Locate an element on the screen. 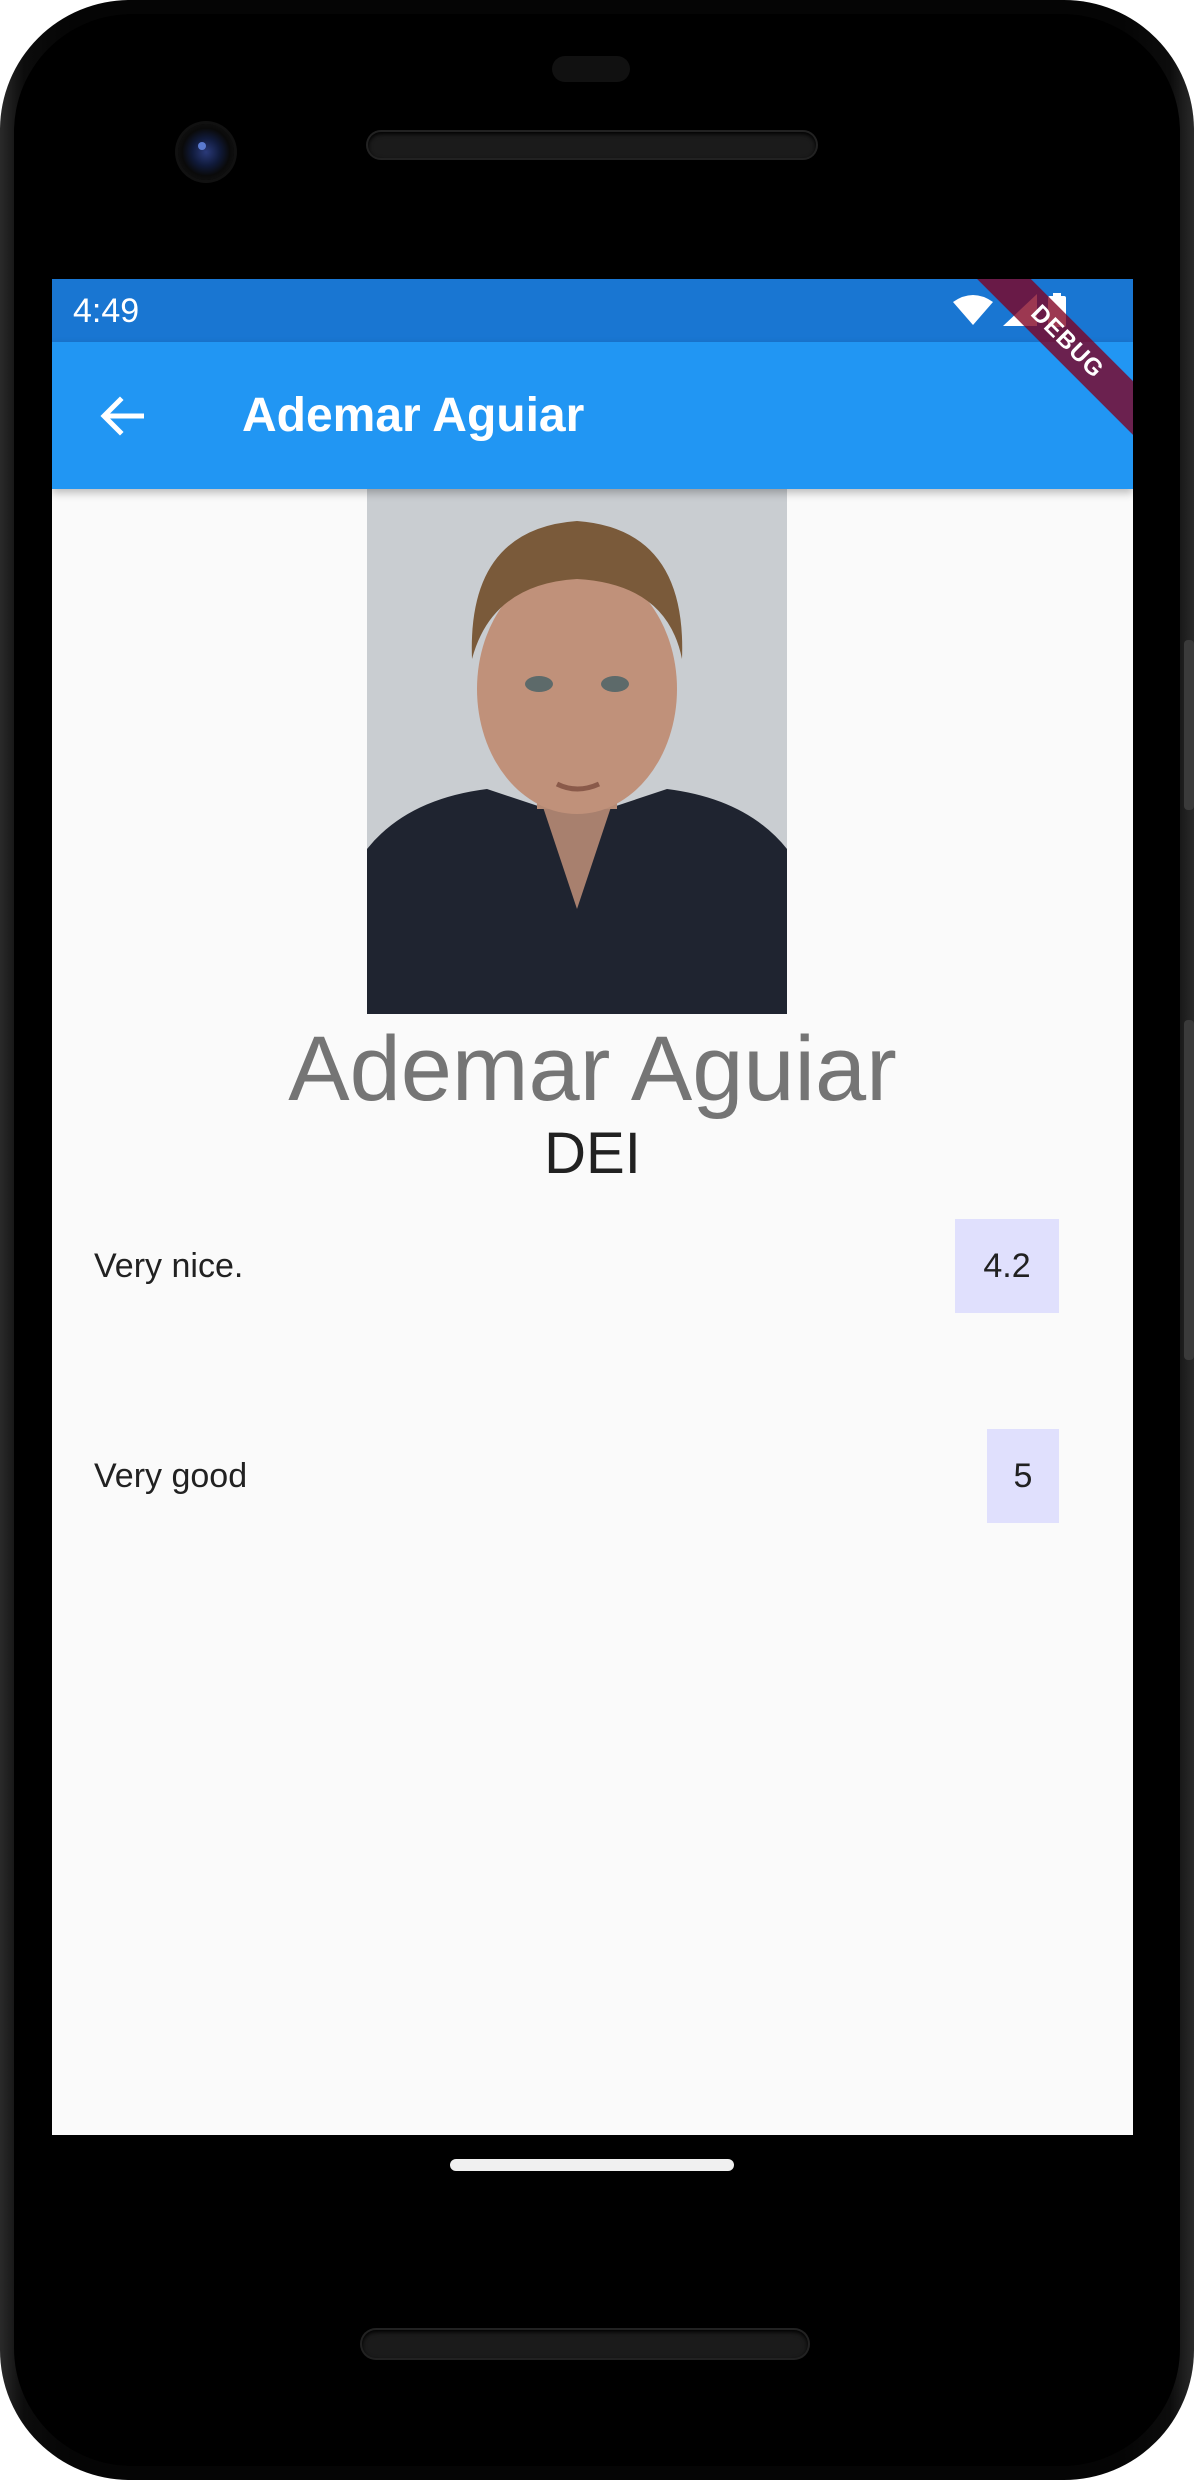 The width and height of the screenshot is (1194, 2480). proximity-sensor is located at coordinates (591, 69).